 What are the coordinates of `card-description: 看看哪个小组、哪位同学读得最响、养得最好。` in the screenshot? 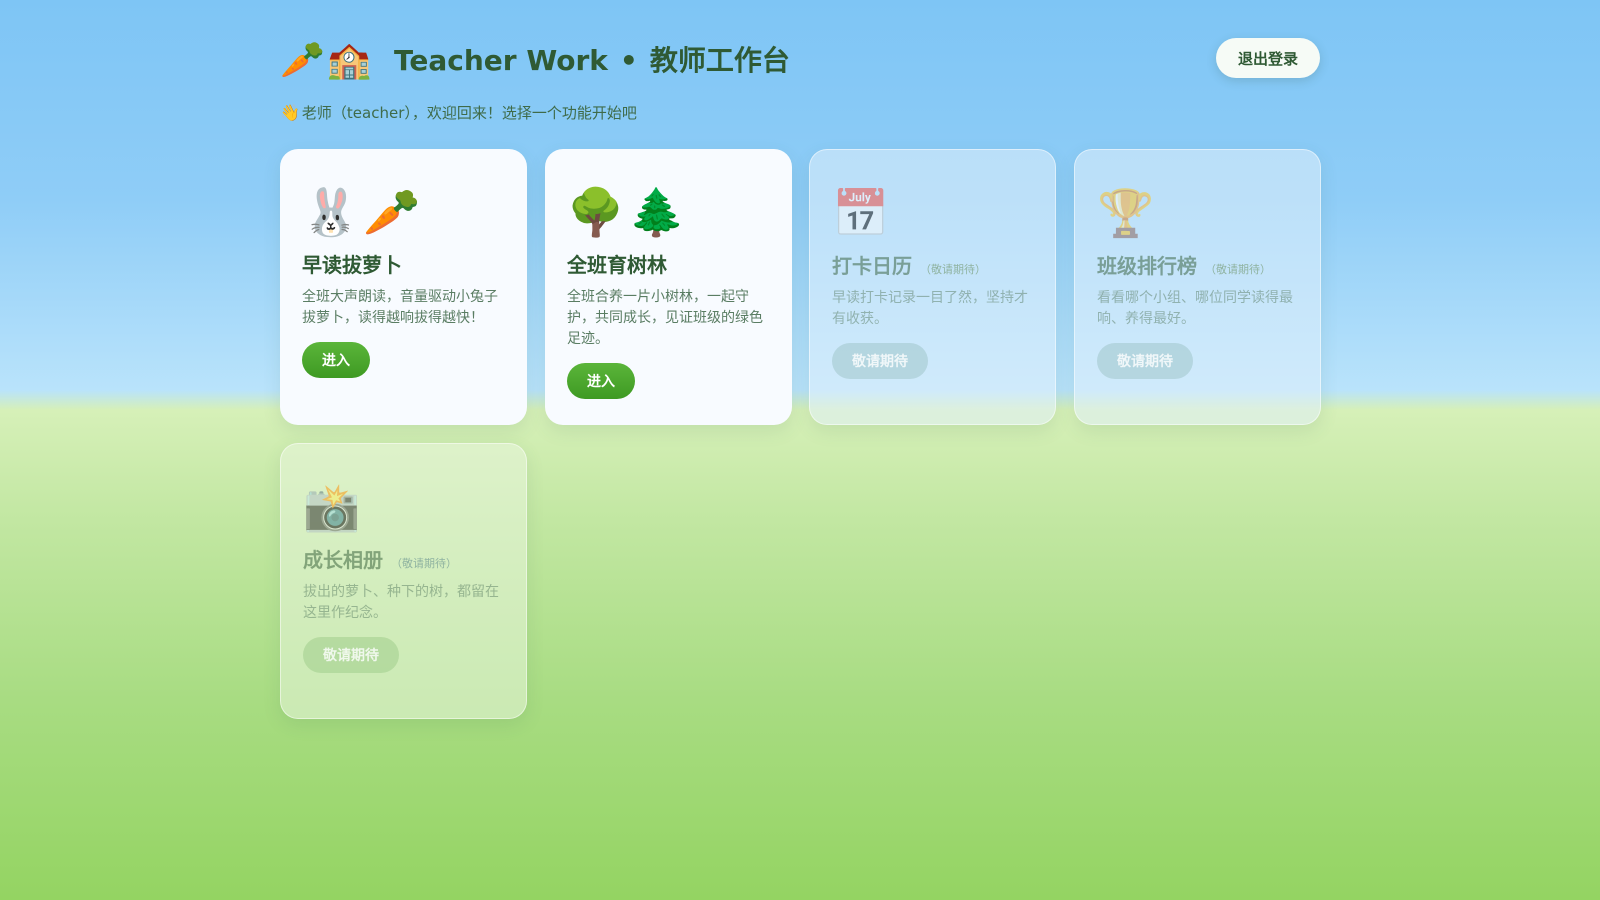 It's located at (1195, 308).